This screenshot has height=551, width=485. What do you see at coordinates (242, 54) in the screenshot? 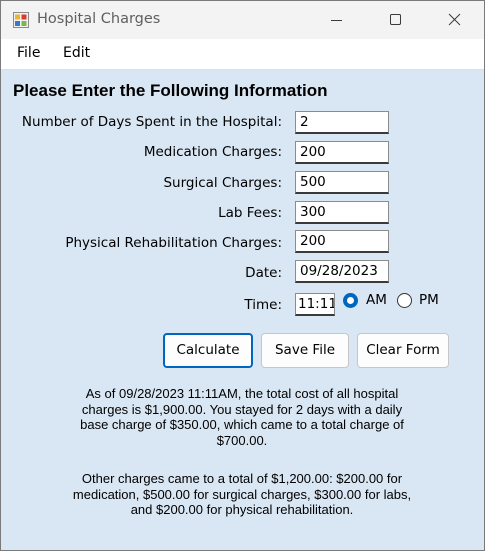
I see `menu-bar: File Edit` at bounding box center [242, 54].